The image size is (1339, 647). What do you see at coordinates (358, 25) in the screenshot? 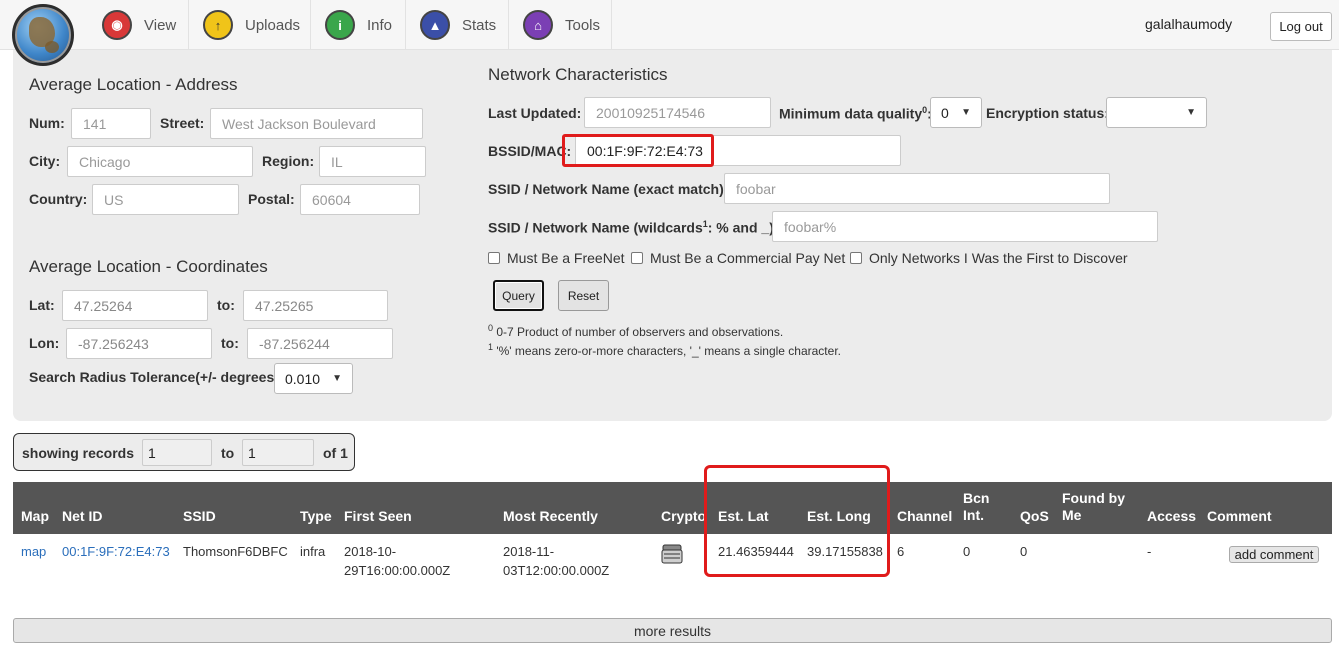
I see `nav-info: i Info` at bounding box center [358, 25].